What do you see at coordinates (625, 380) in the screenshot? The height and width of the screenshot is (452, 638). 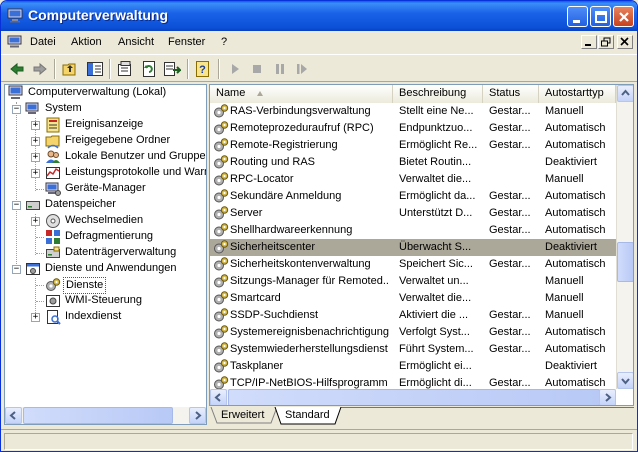 I see `scroll-down-button` at bounding box center [625, 380].